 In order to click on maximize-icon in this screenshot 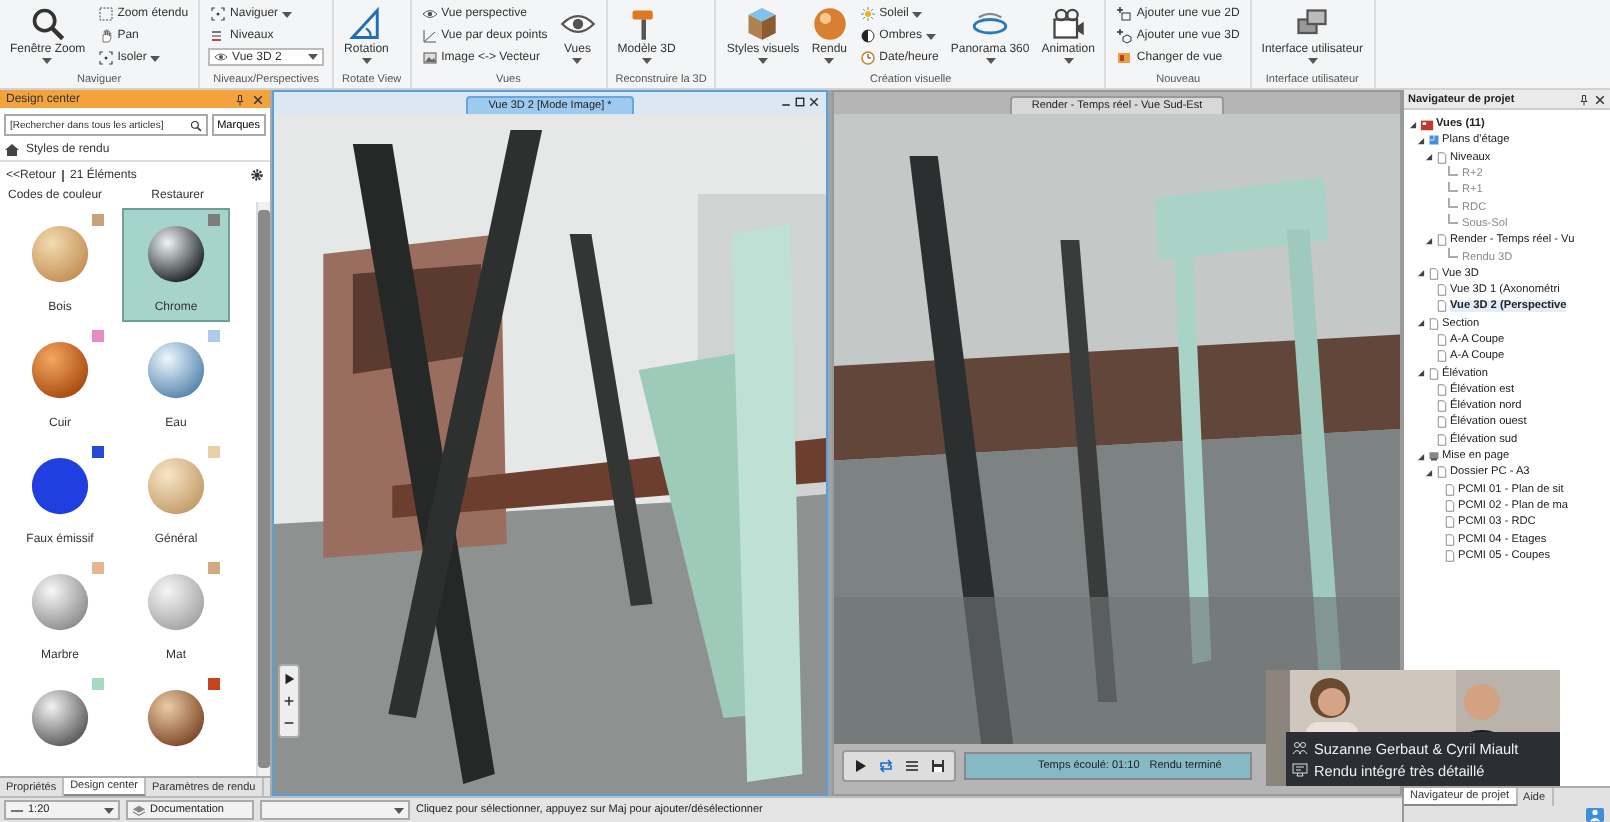, I will do `click(800, 102)`.